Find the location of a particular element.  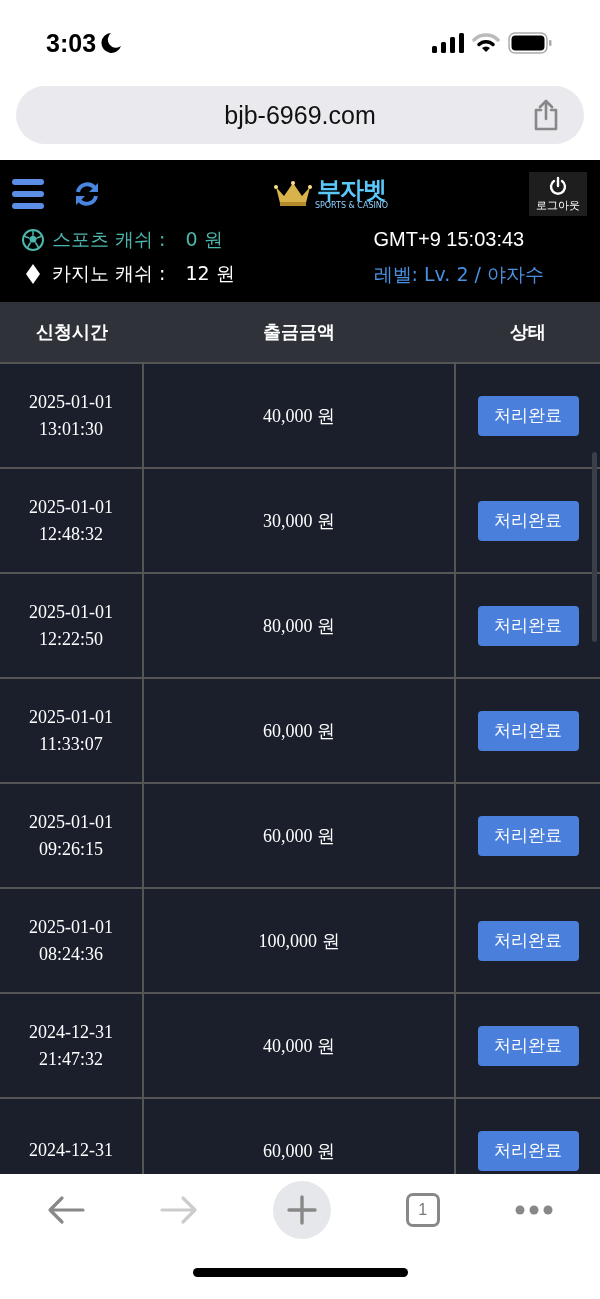

address-bar: bjb-6969.com is located at coordinates (300, 115).